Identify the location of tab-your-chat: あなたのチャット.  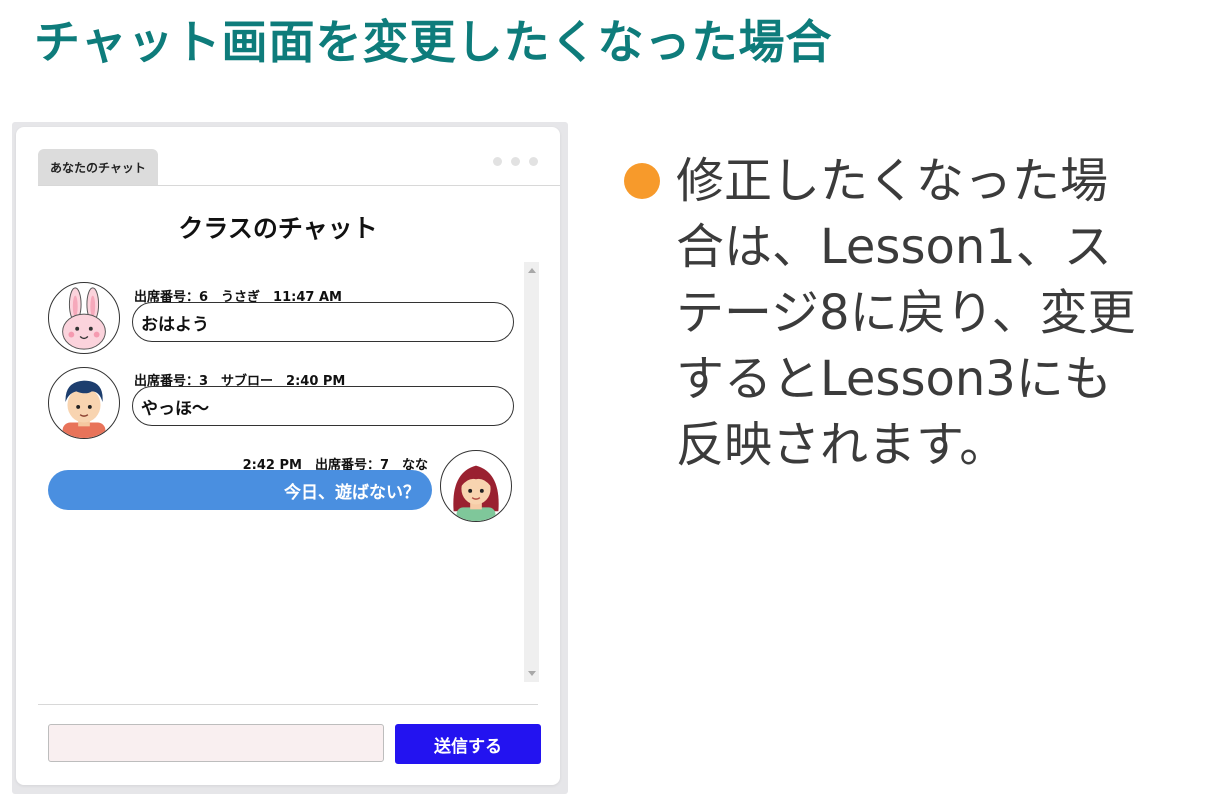
(98, 167).